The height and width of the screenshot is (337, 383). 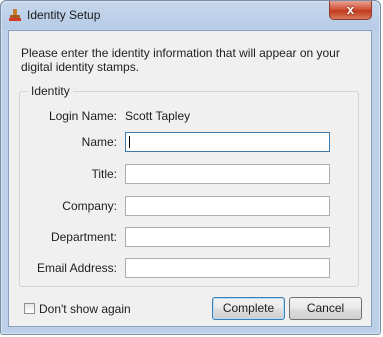 What do you see at coordinates (158, 116) in the screenshot?
I see `login-name-value: Scott Tapley` at bounding box center [158, 116].